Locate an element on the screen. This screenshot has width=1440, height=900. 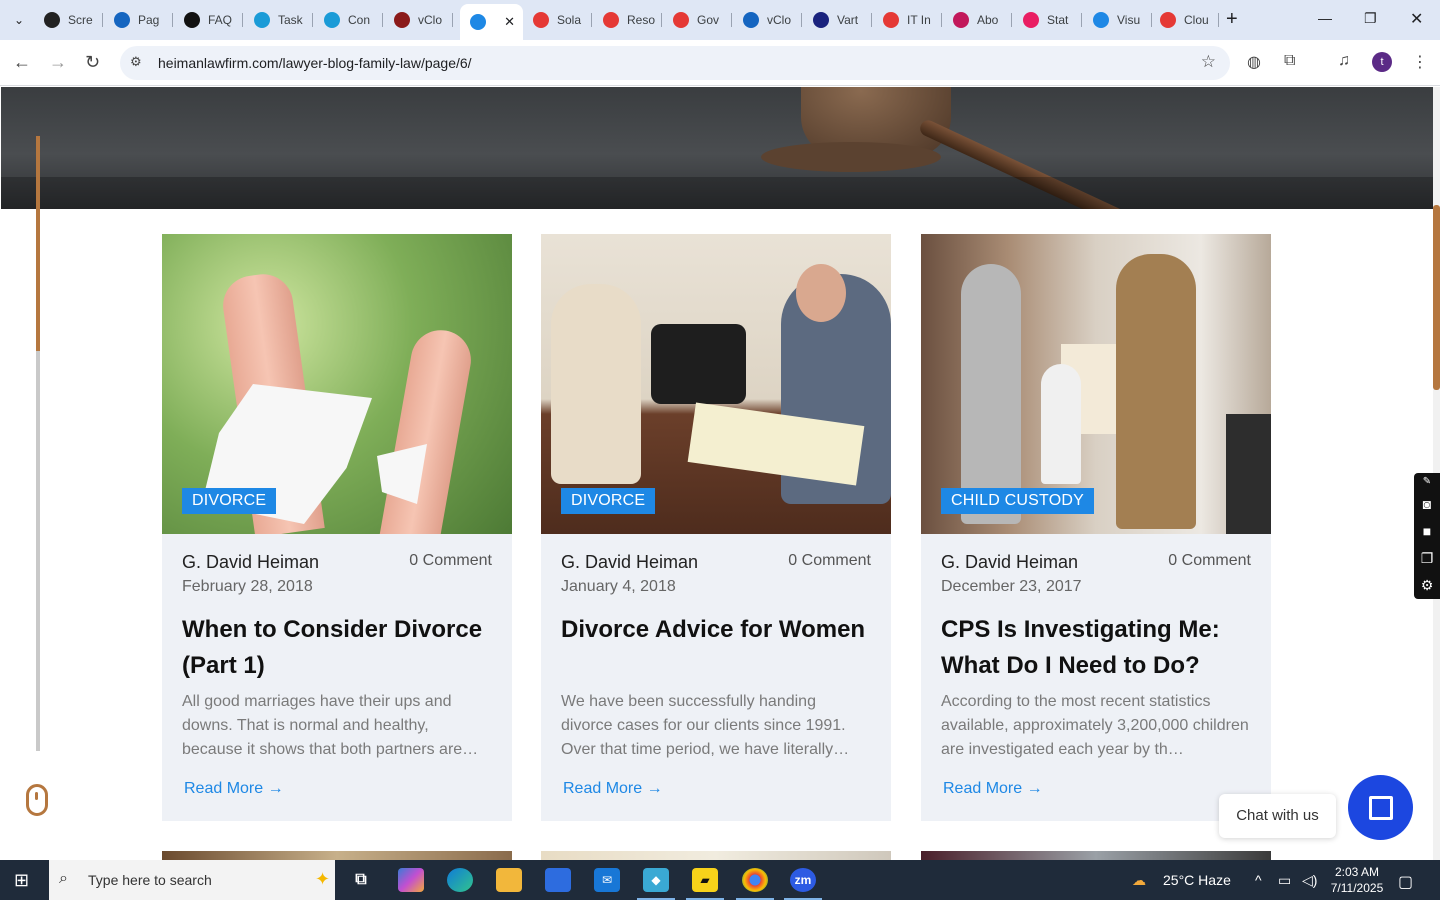
window-icon: ❐ is located at coordinates (1427, 558).